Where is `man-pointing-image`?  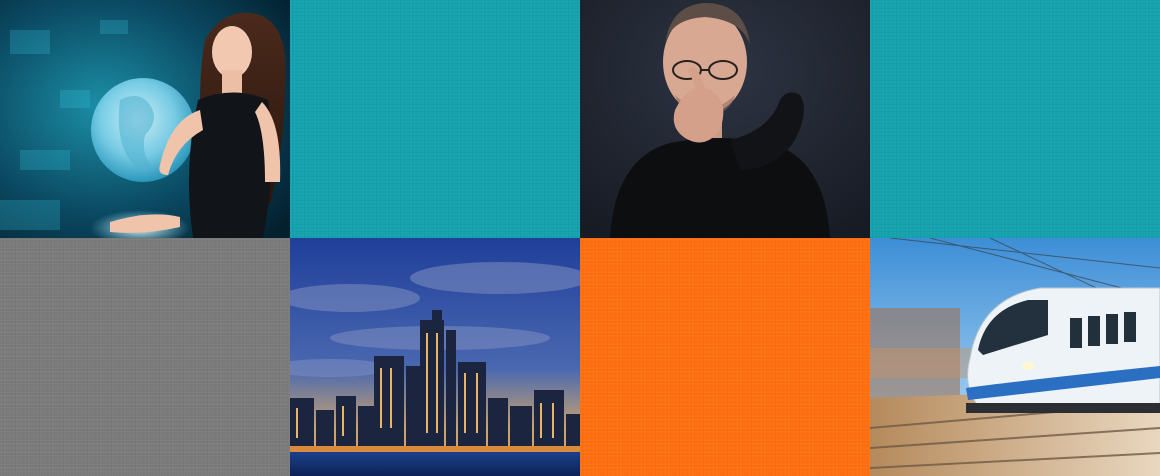
man-pointing-image is located at coordinates (725, 119).